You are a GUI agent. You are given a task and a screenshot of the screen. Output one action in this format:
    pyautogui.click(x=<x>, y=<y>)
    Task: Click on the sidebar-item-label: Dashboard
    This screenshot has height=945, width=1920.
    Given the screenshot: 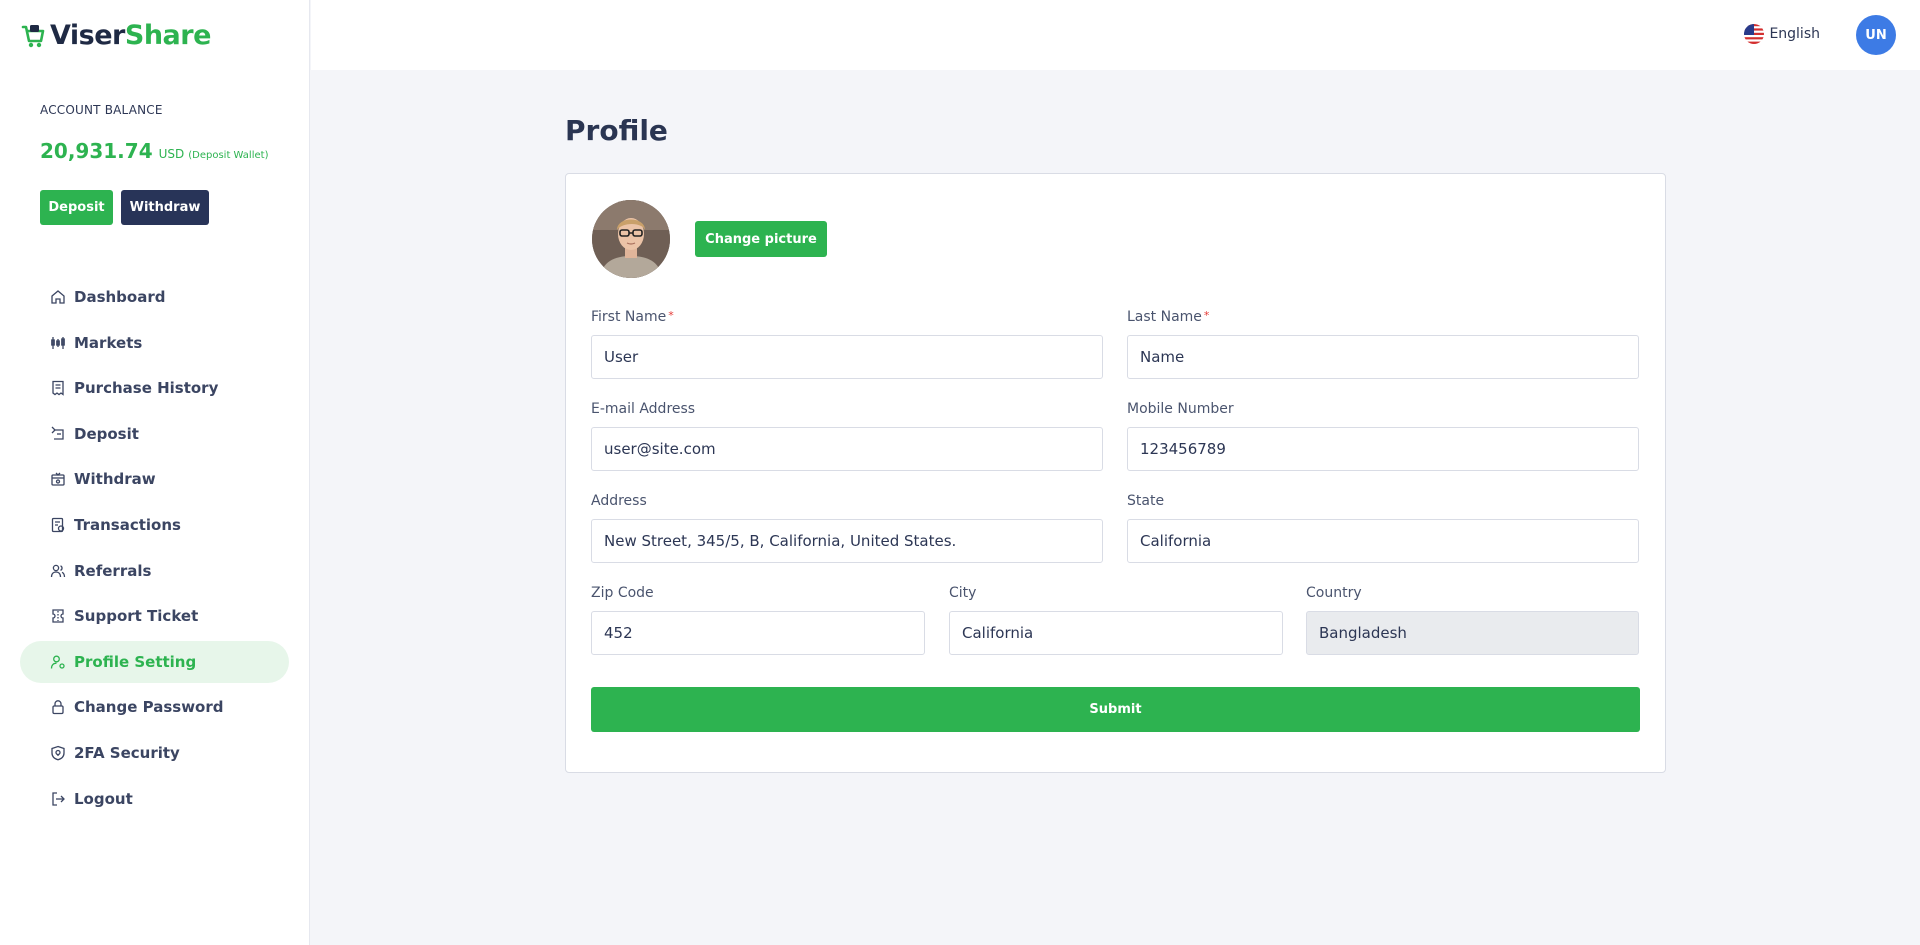 What is the action you would take?
    pyautogui.click(x=120, y=297)
    